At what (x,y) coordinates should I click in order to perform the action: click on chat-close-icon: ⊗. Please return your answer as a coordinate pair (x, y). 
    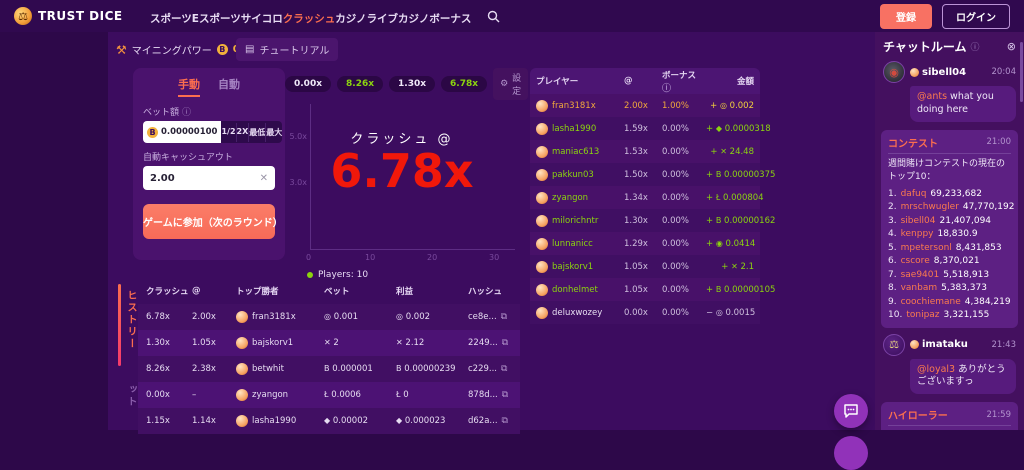
    Looking at the image, I should click on (1011, 46).